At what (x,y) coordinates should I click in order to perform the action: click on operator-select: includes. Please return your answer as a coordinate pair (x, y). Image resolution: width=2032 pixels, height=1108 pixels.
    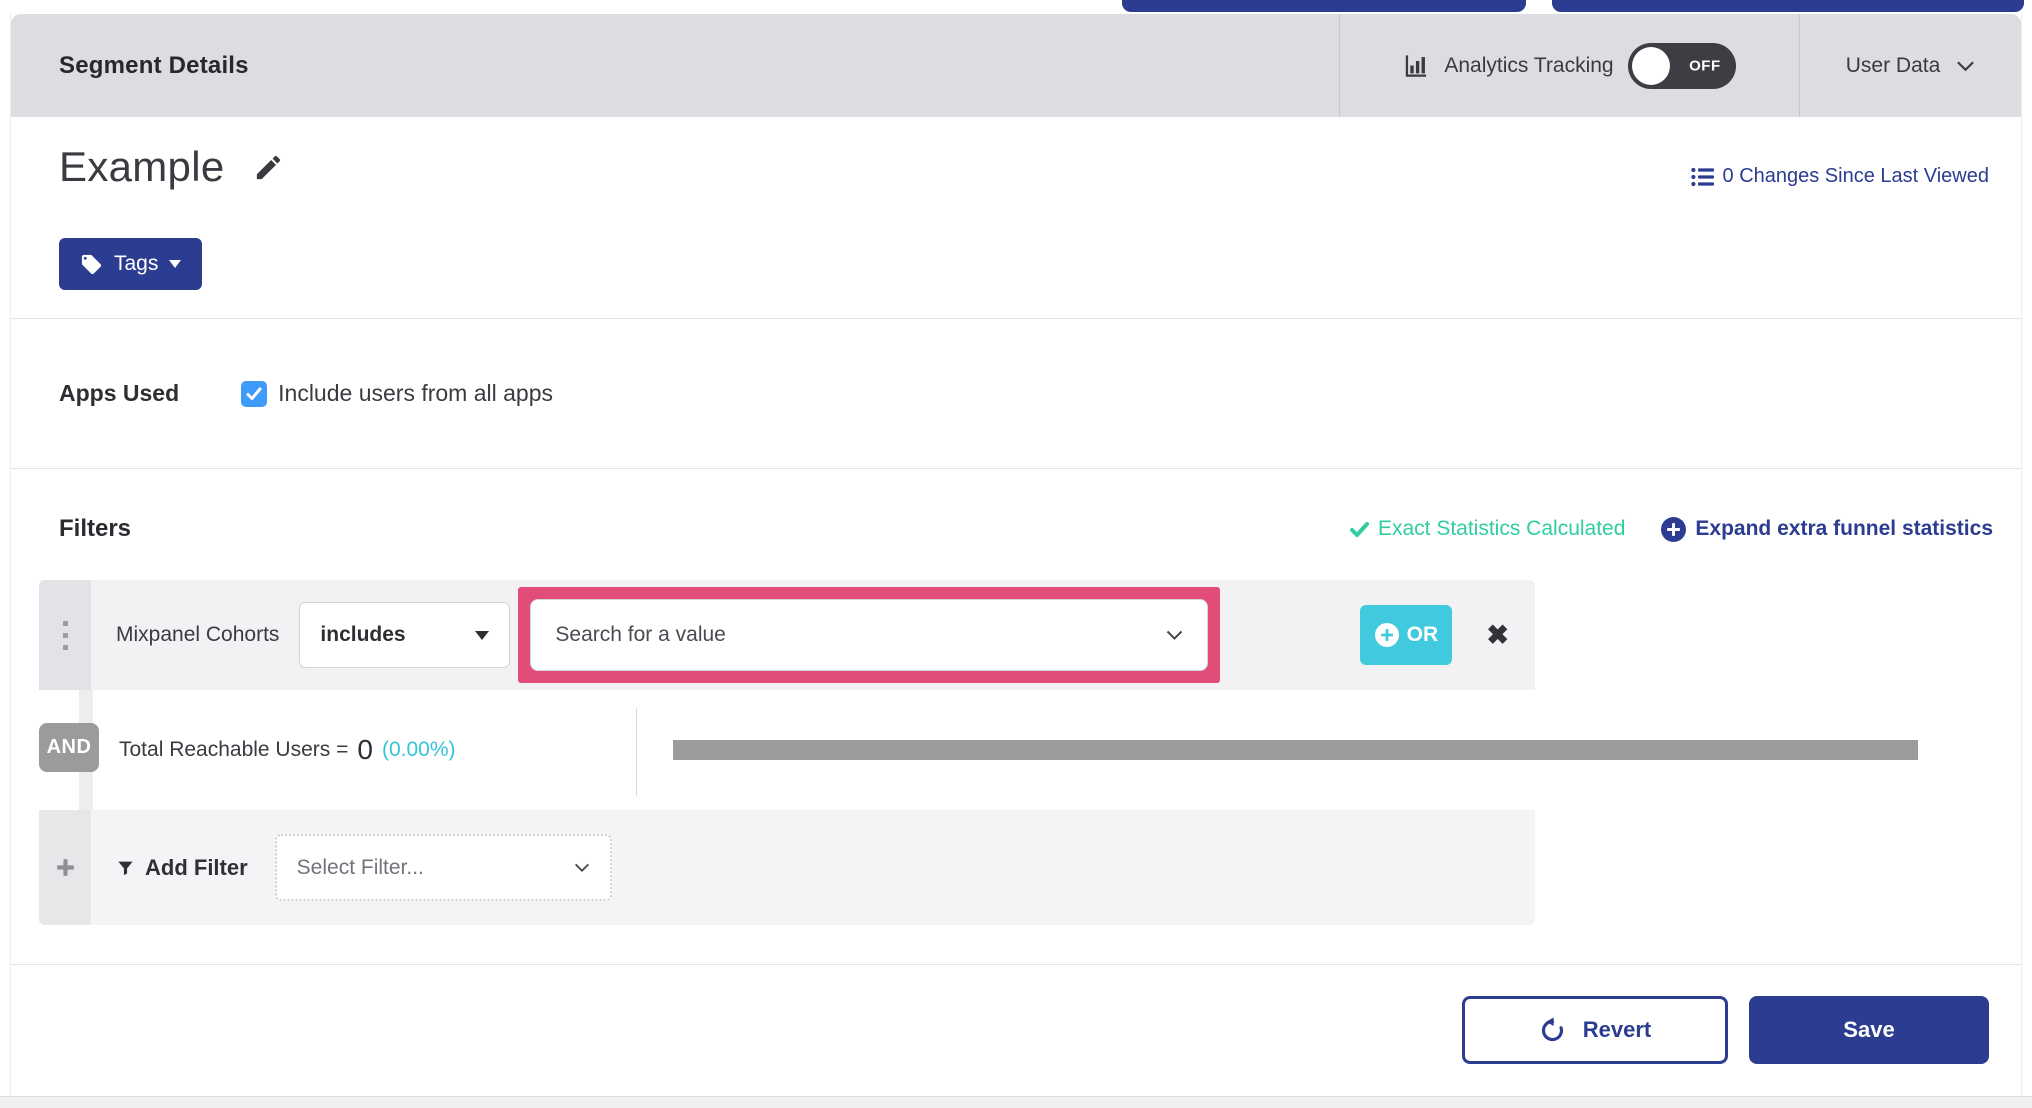
    Looking at the image, I should click on (405, 635).